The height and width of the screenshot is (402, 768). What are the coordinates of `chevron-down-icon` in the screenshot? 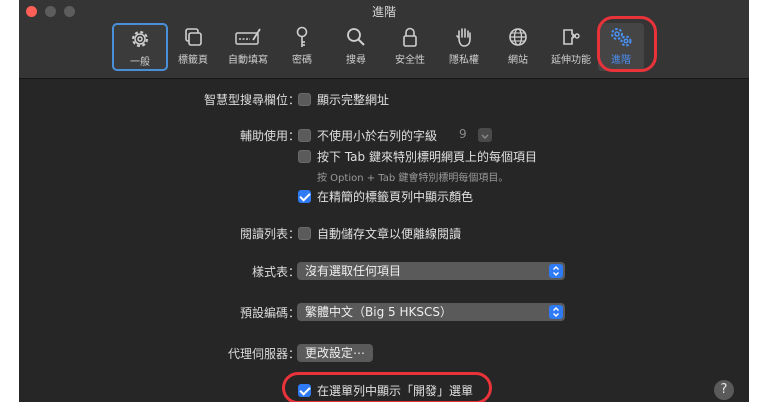 It's located at (485, 136).